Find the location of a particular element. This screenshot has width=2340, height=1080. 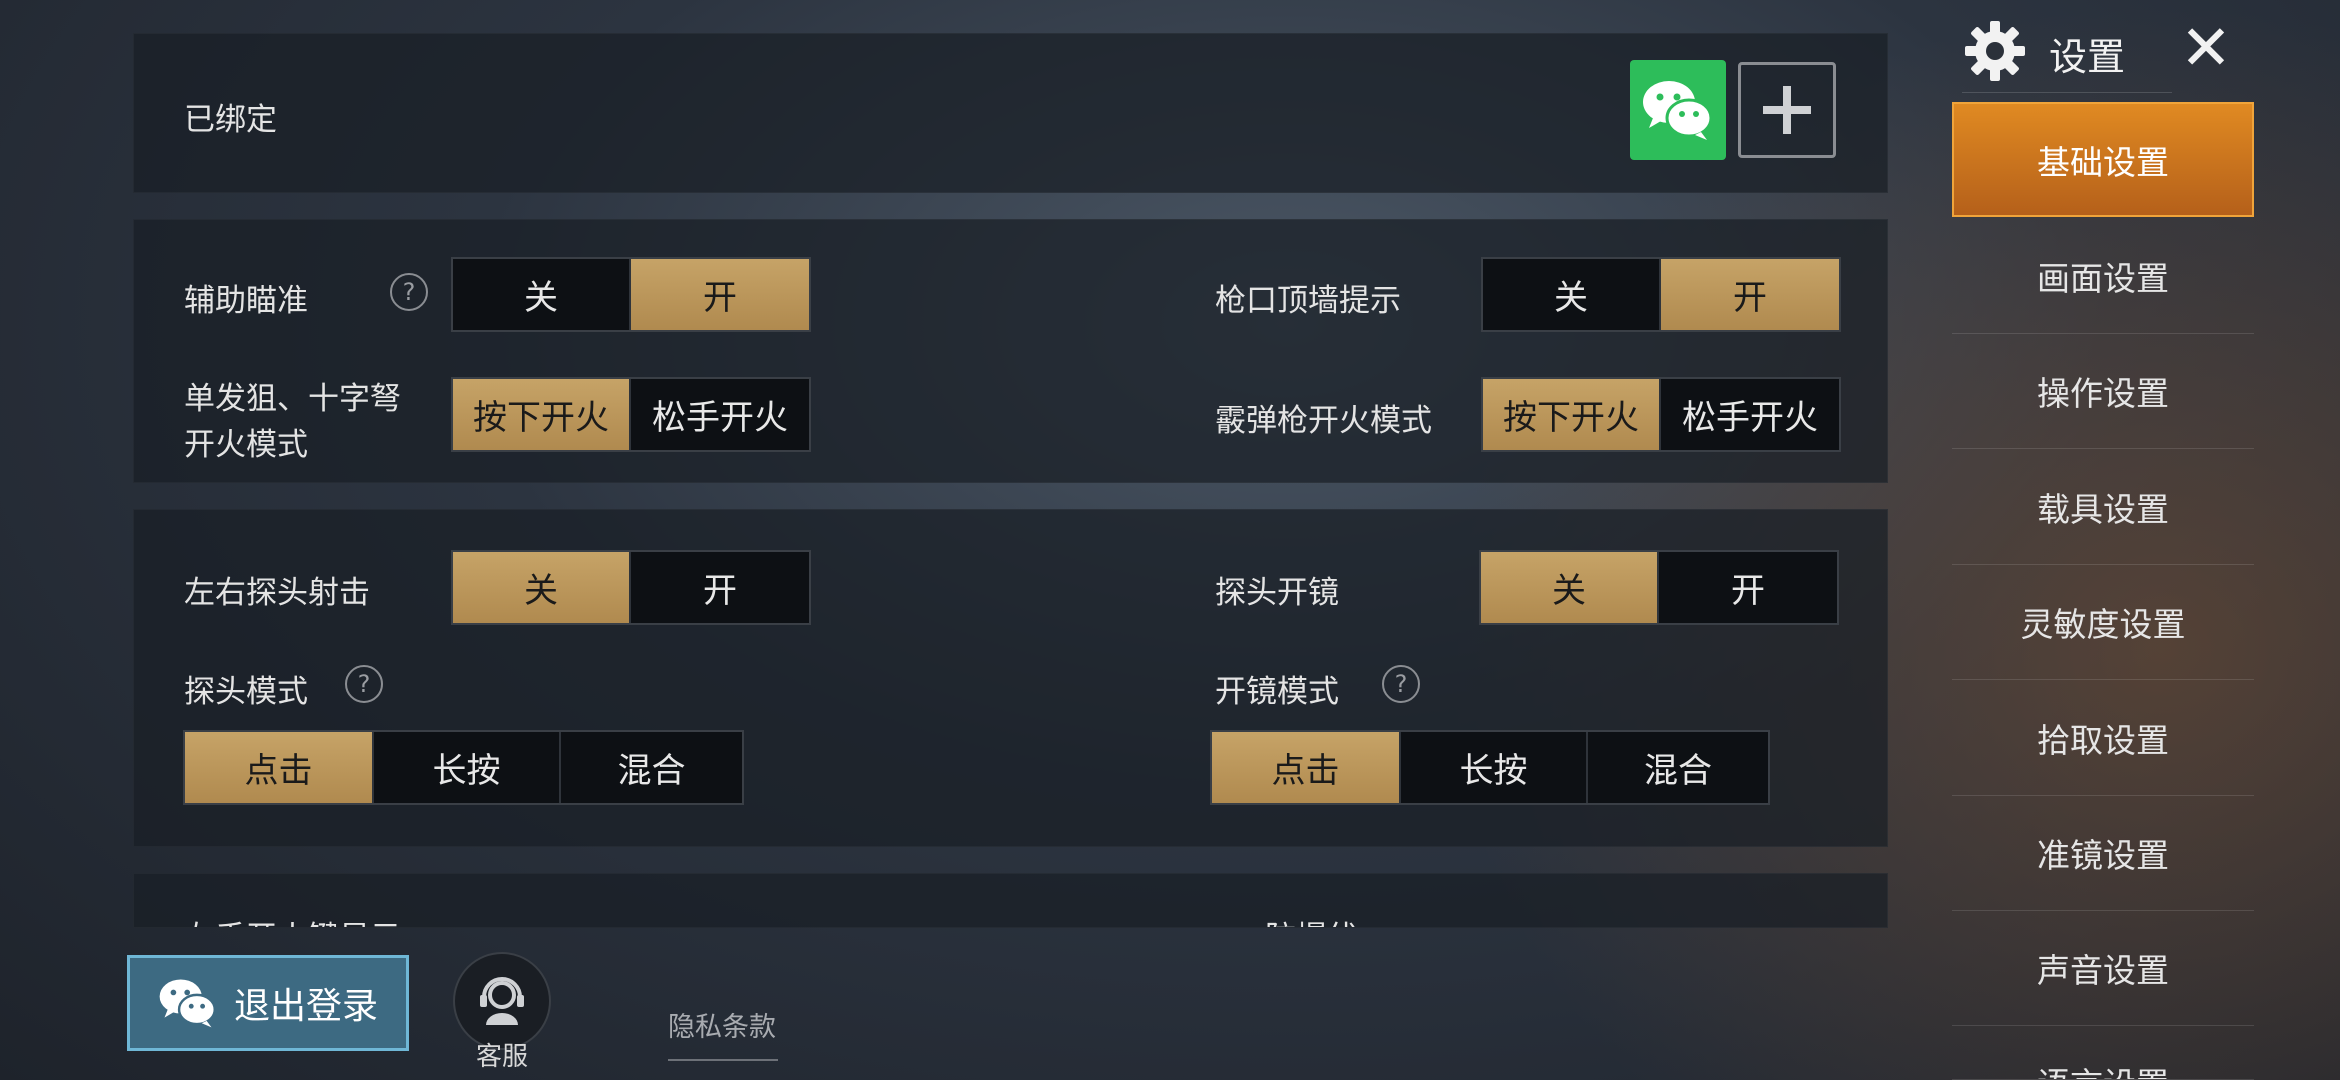

scope-mode-mixed: 混合 is located at coordinates (1678, 767).